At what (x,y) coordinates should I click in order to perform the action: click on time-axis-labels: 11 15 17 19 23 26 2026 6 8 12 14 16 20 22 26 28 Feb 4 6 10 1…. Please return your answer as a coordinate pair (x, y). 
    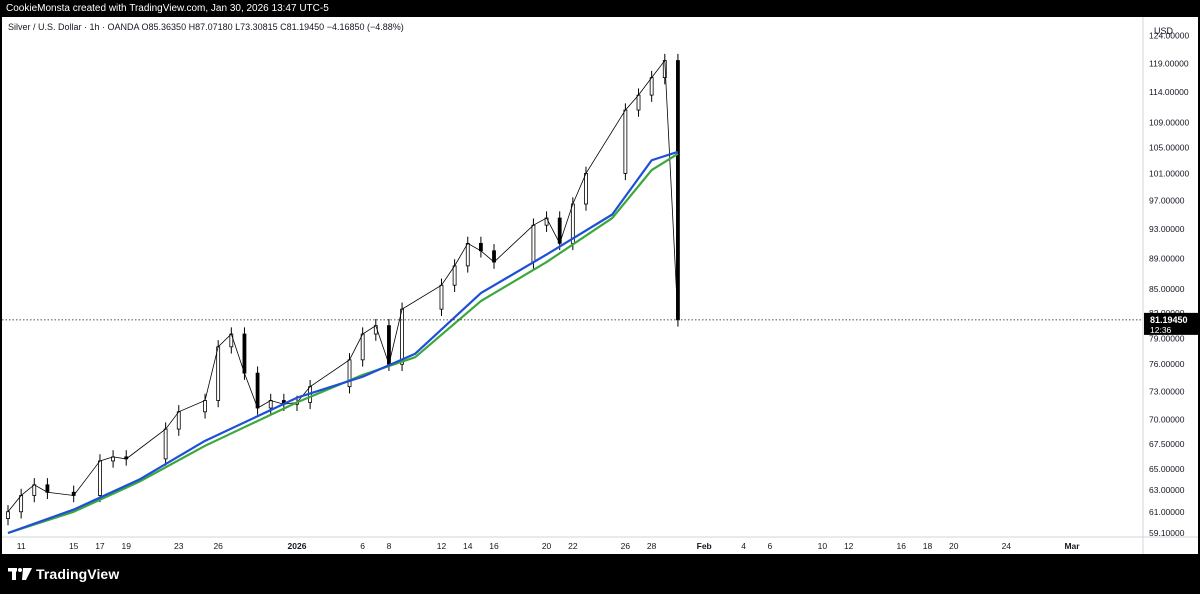
    Looking at the image, I should click on (549, 546).